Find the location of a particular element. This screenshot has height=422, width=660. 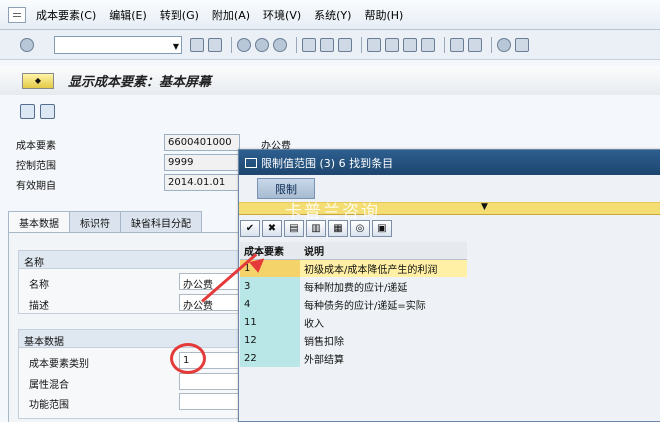

popup-toolbar: ✔ ✖ ▤ ▥ ▦ ◎ ▣ is located at coordinates (316, 228).